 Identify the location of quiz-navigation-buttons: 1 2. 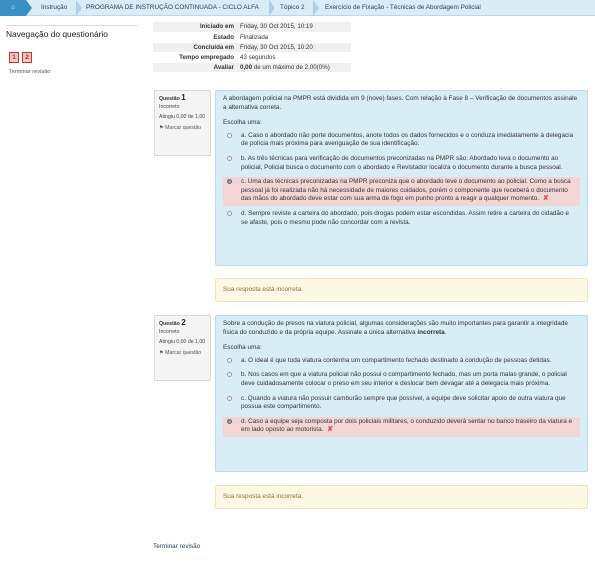
(72, 58).